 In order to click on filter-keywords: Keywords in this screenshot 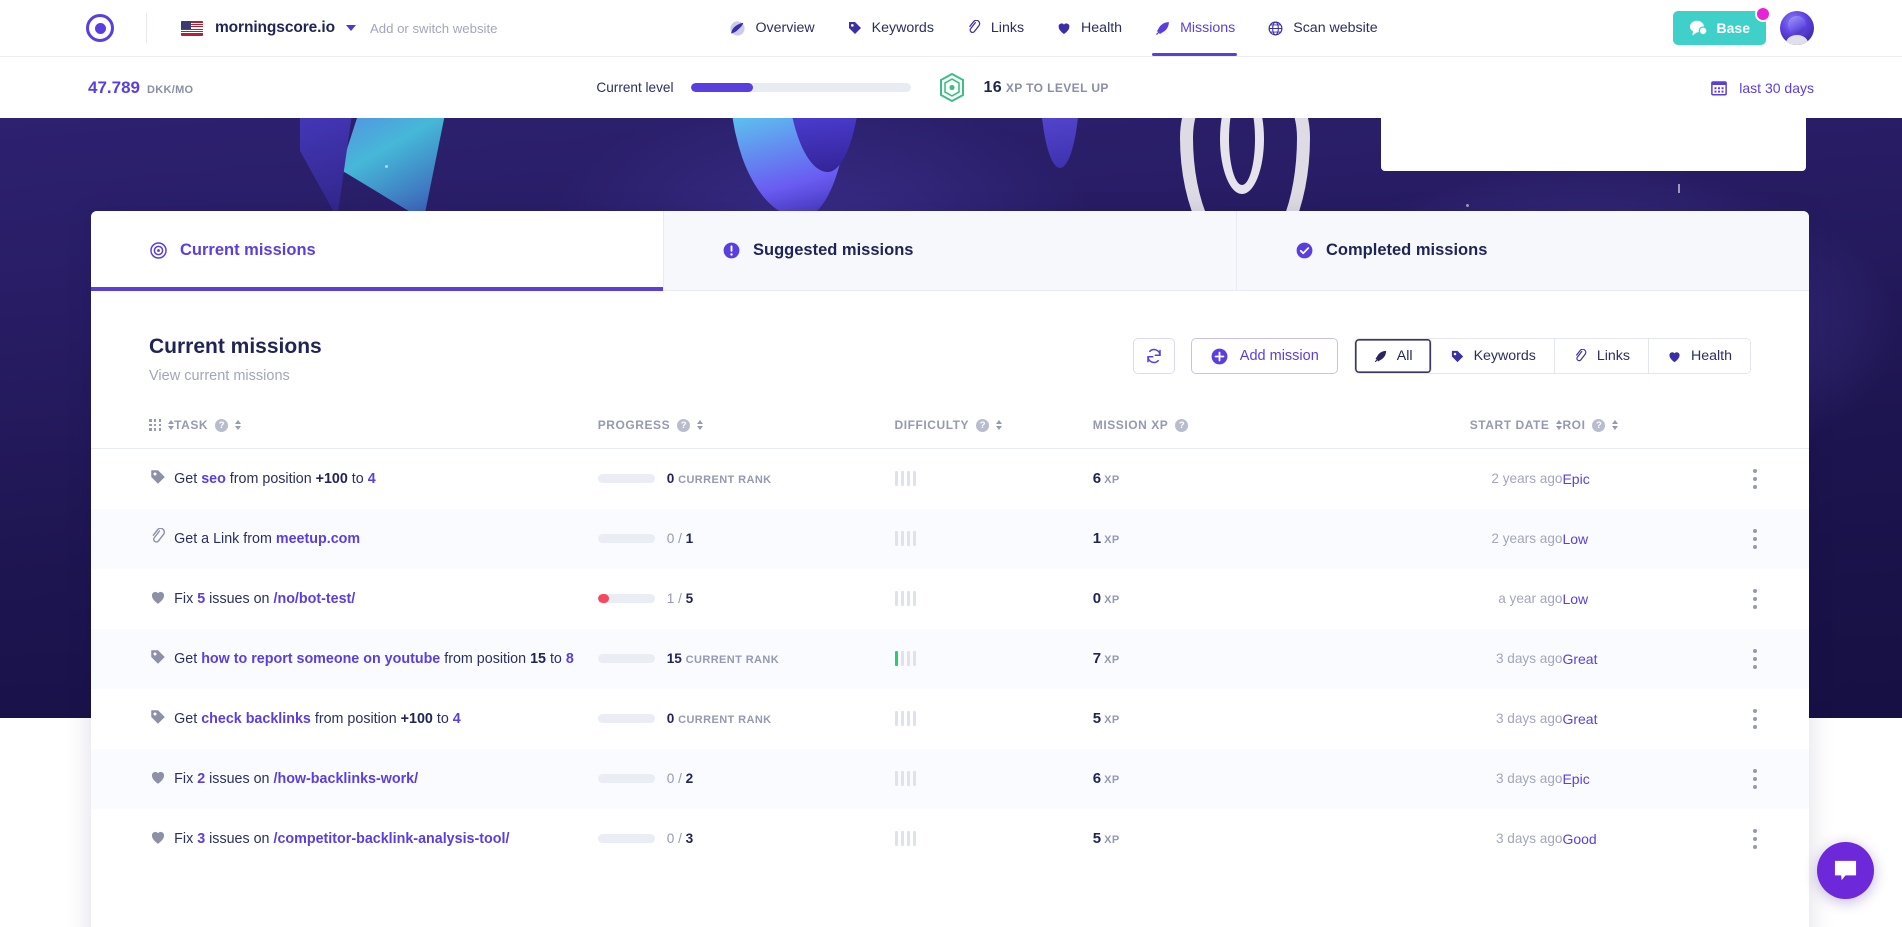, I will do `click(1493, 356)`.